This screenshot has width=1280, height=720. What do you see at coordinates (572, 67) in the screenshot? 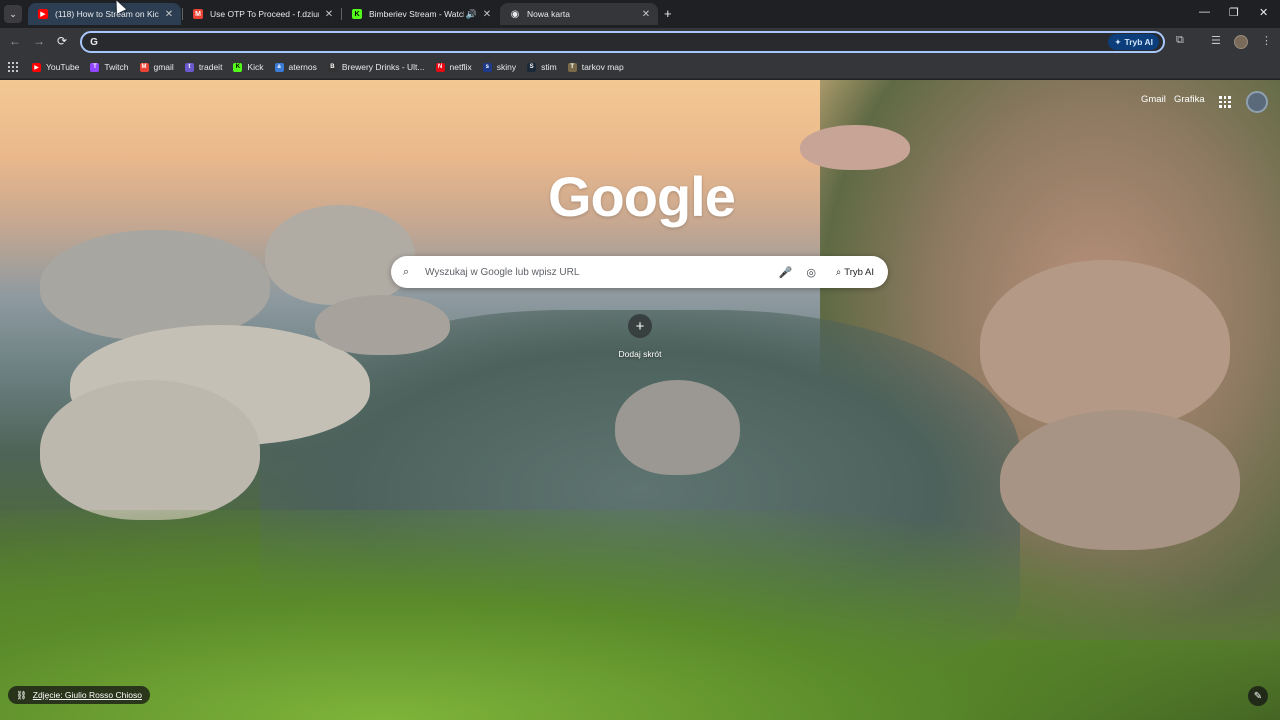
I see `tarkov-icon: T` at bounding box center [572, 67].